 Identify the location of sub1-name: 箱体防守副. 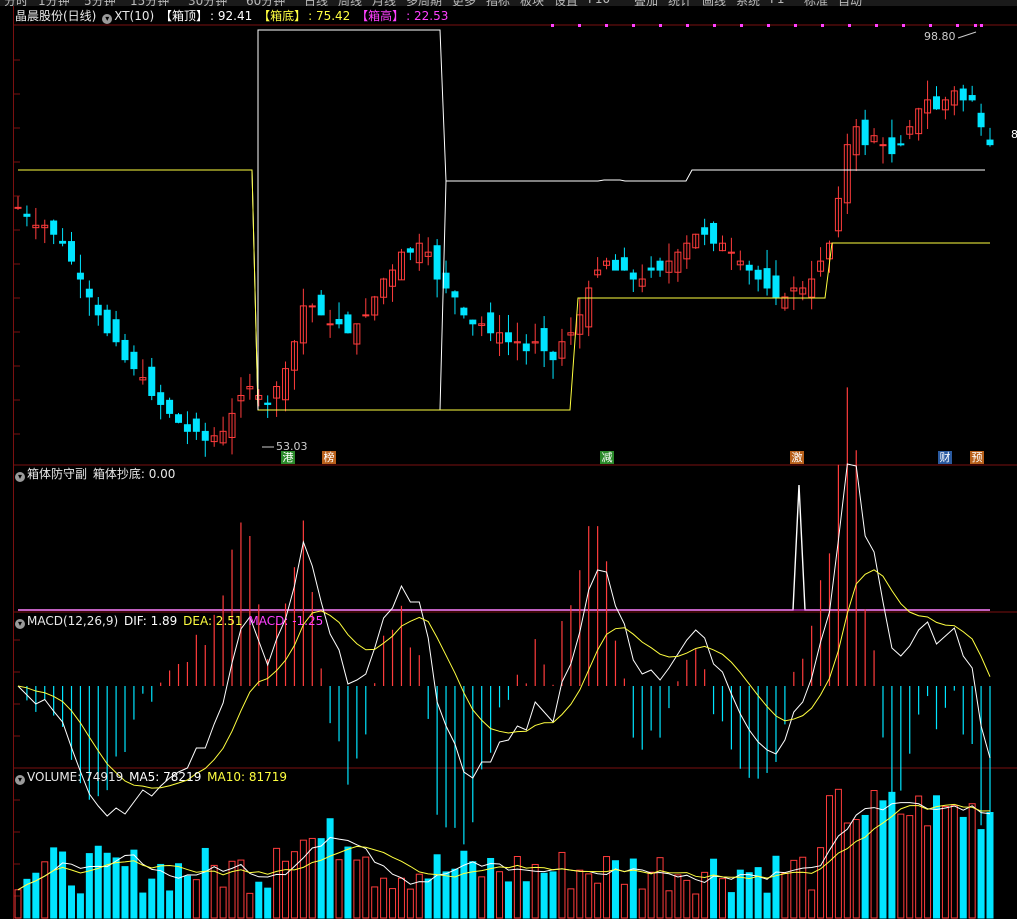
(57, 474).